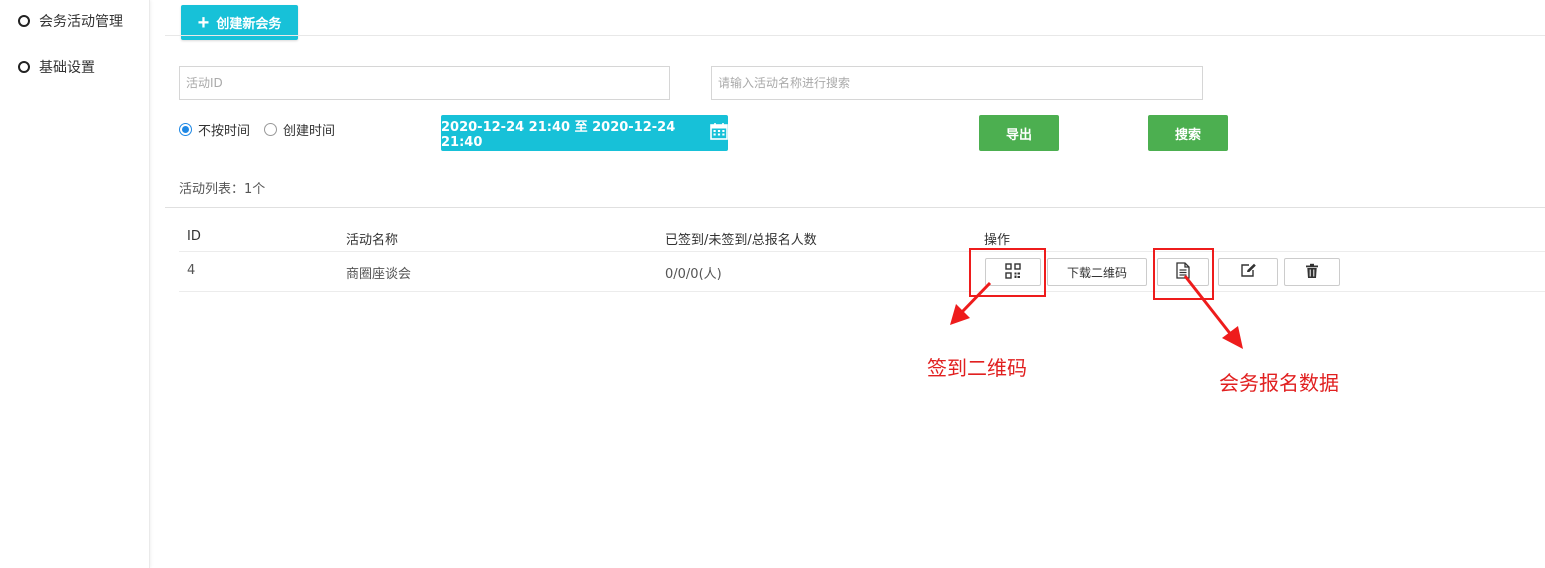 The image size is (1545, 568). Describe the element at coordinates (81, 22) in the screenshot. I see `sidebar-item-label: 会务活动管理` at that location.